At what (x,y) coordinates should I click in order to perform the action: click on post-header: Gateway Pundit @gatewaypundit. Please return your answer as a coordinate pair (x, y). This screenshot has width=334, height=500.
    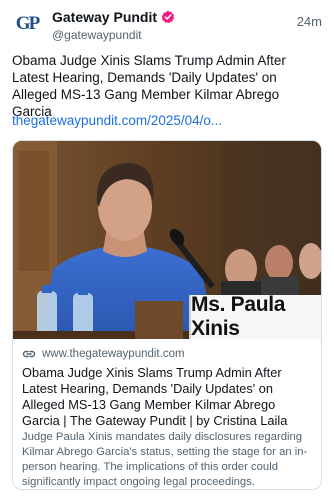
    Looking at the image, I should click on (167, 25).